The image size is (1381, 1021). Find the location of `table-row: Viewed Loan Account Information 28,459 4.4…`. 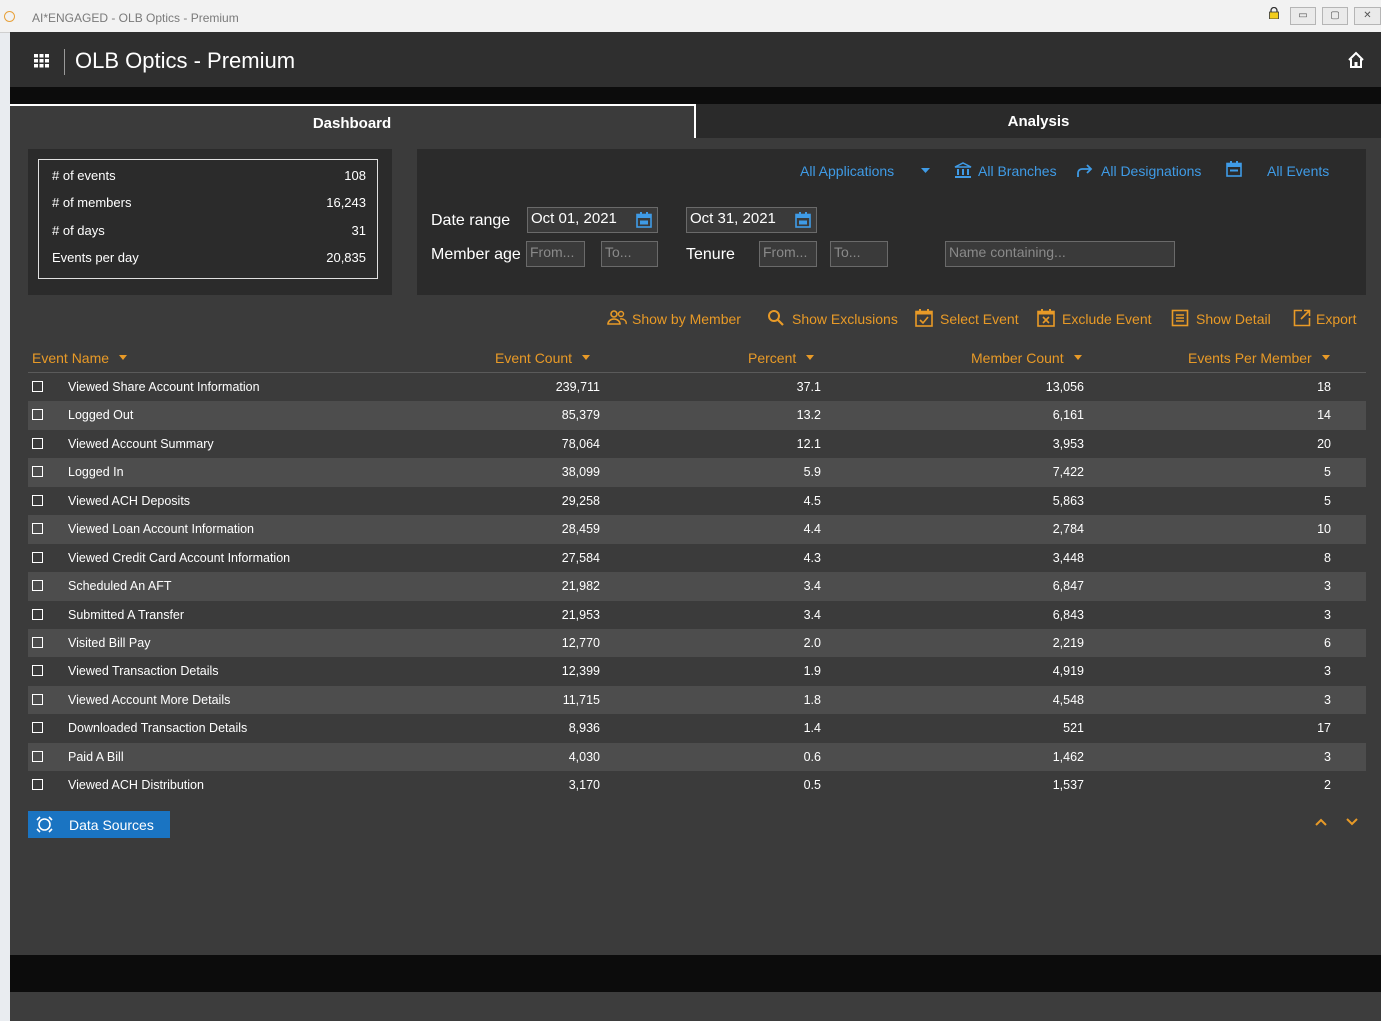

table-row: Viewed Loan Account Information 28,459 4.4… is located at coordinates (697, 529).